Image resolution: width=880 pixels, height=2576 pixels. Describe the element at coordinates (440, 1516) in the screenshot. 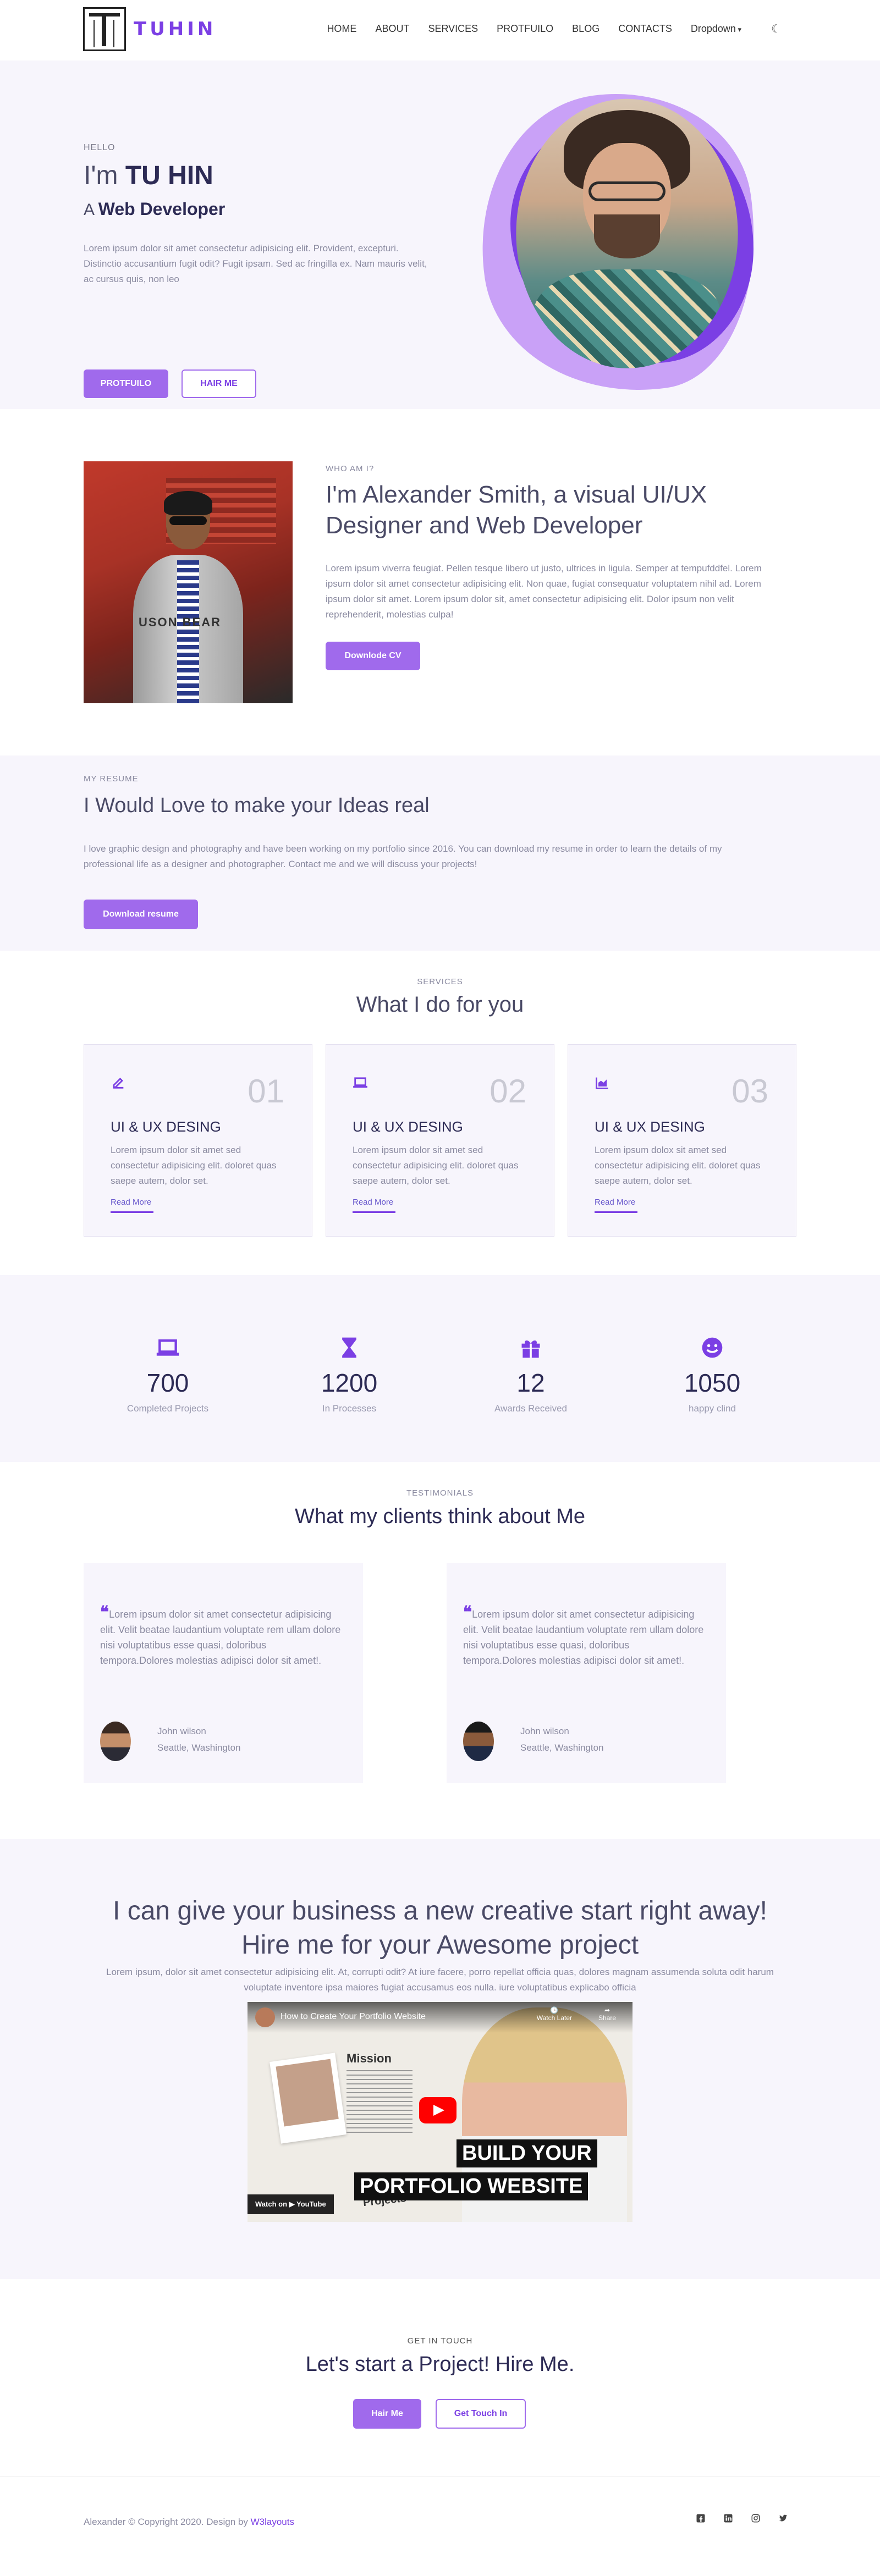

I see `testimonials-title: What my clients think about Me` at that location.